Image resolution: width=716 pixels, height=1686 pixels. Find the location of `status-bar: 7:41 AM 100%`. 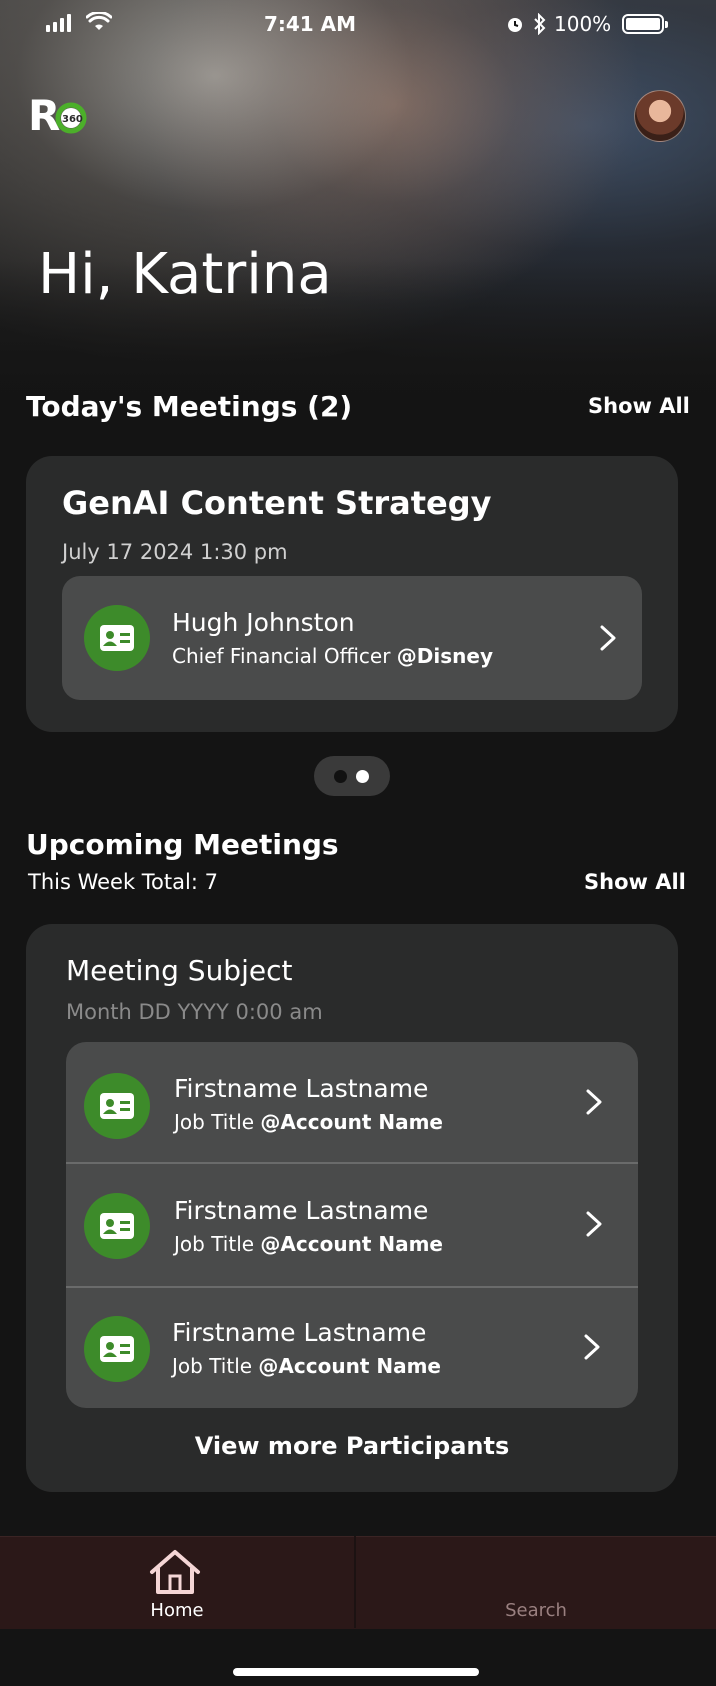

status-bar: 7:41 AM 100% is located at coordinates (358, 25).